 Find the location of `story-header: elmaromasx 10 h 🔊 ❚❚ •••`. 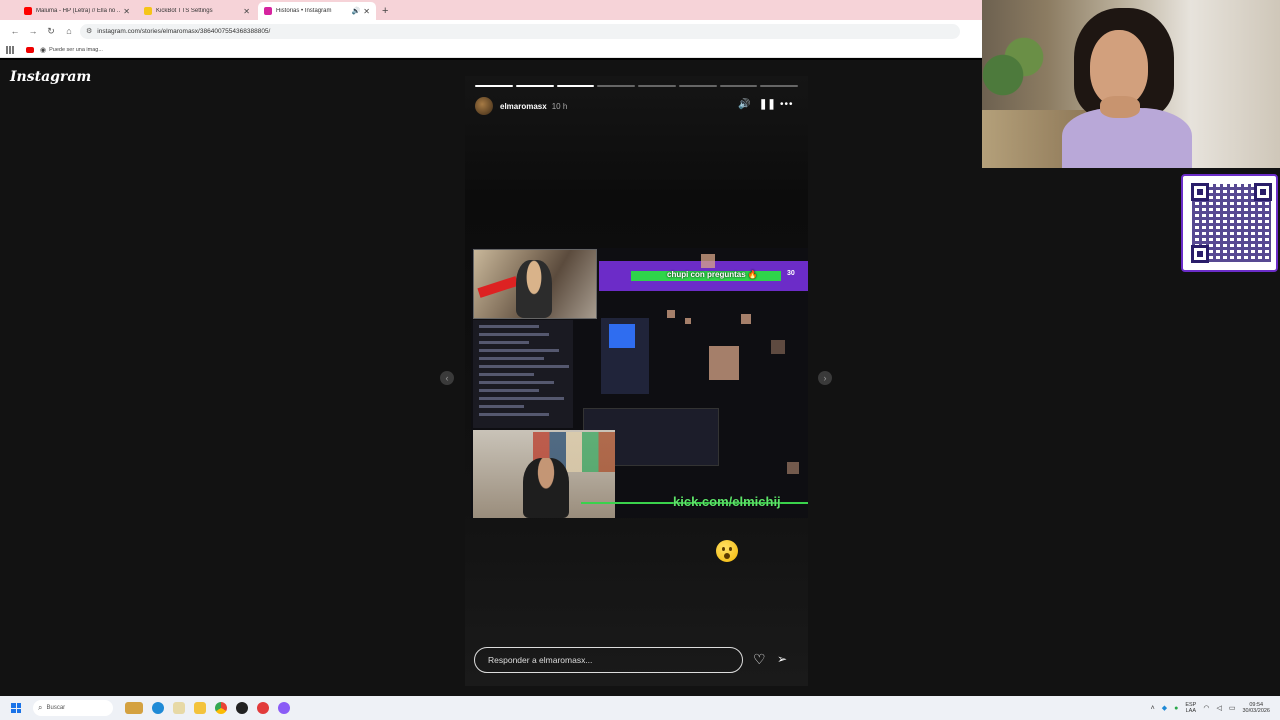

story-header: elmaromasx 10 h 🔊 ❚❚ ••• is located at coordinates (636, 106).